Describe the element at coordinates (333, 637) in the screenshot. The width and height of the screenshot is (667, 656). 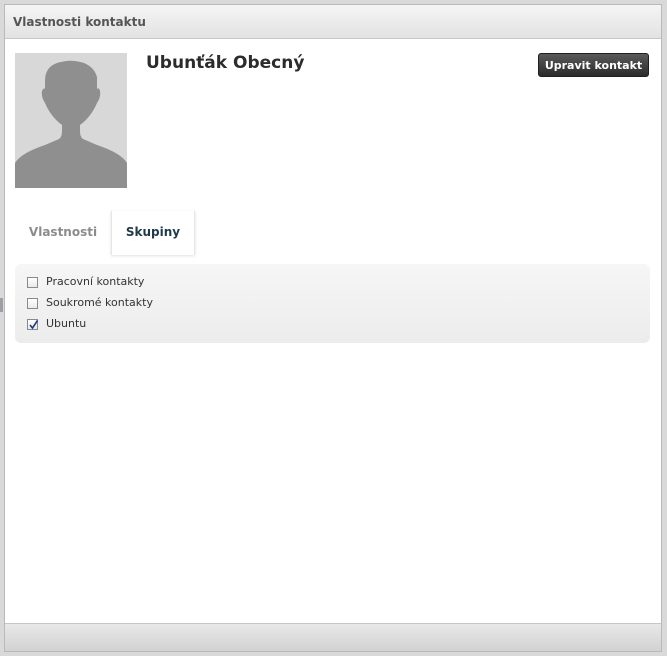
I see `dialog-footer` at that location.